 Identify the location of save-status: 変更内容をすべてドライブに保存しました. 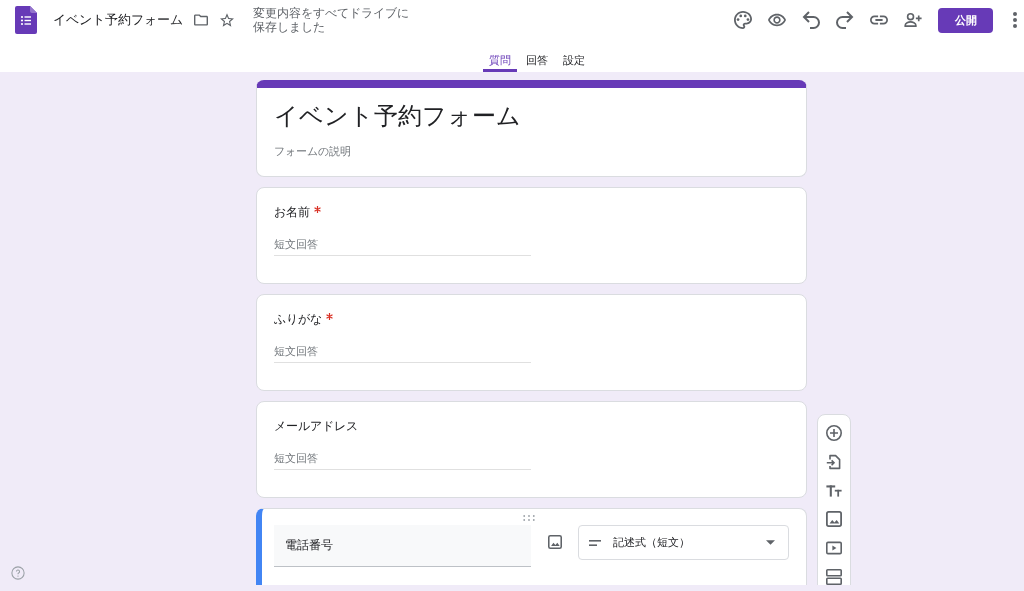
(331, 20).